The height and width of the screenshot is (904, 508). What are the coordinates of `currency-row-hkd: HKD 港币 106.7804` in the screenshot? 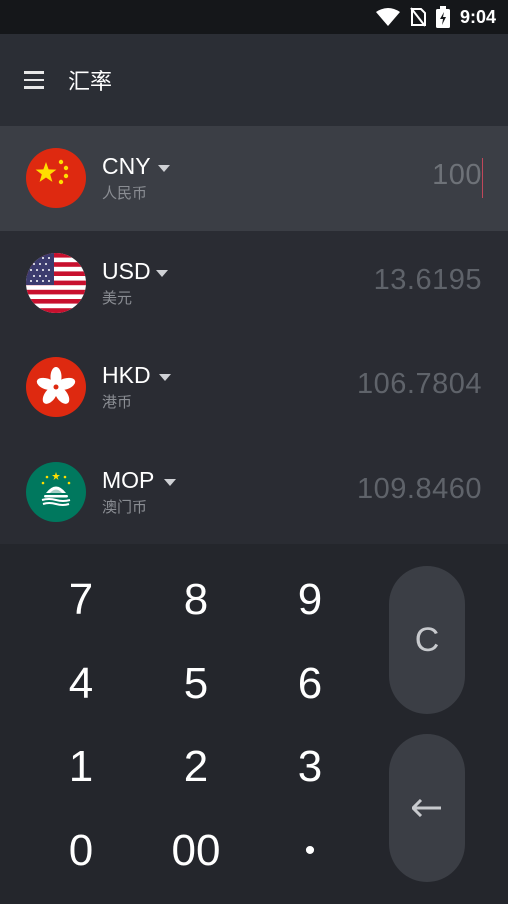 It's located at (254, 387).